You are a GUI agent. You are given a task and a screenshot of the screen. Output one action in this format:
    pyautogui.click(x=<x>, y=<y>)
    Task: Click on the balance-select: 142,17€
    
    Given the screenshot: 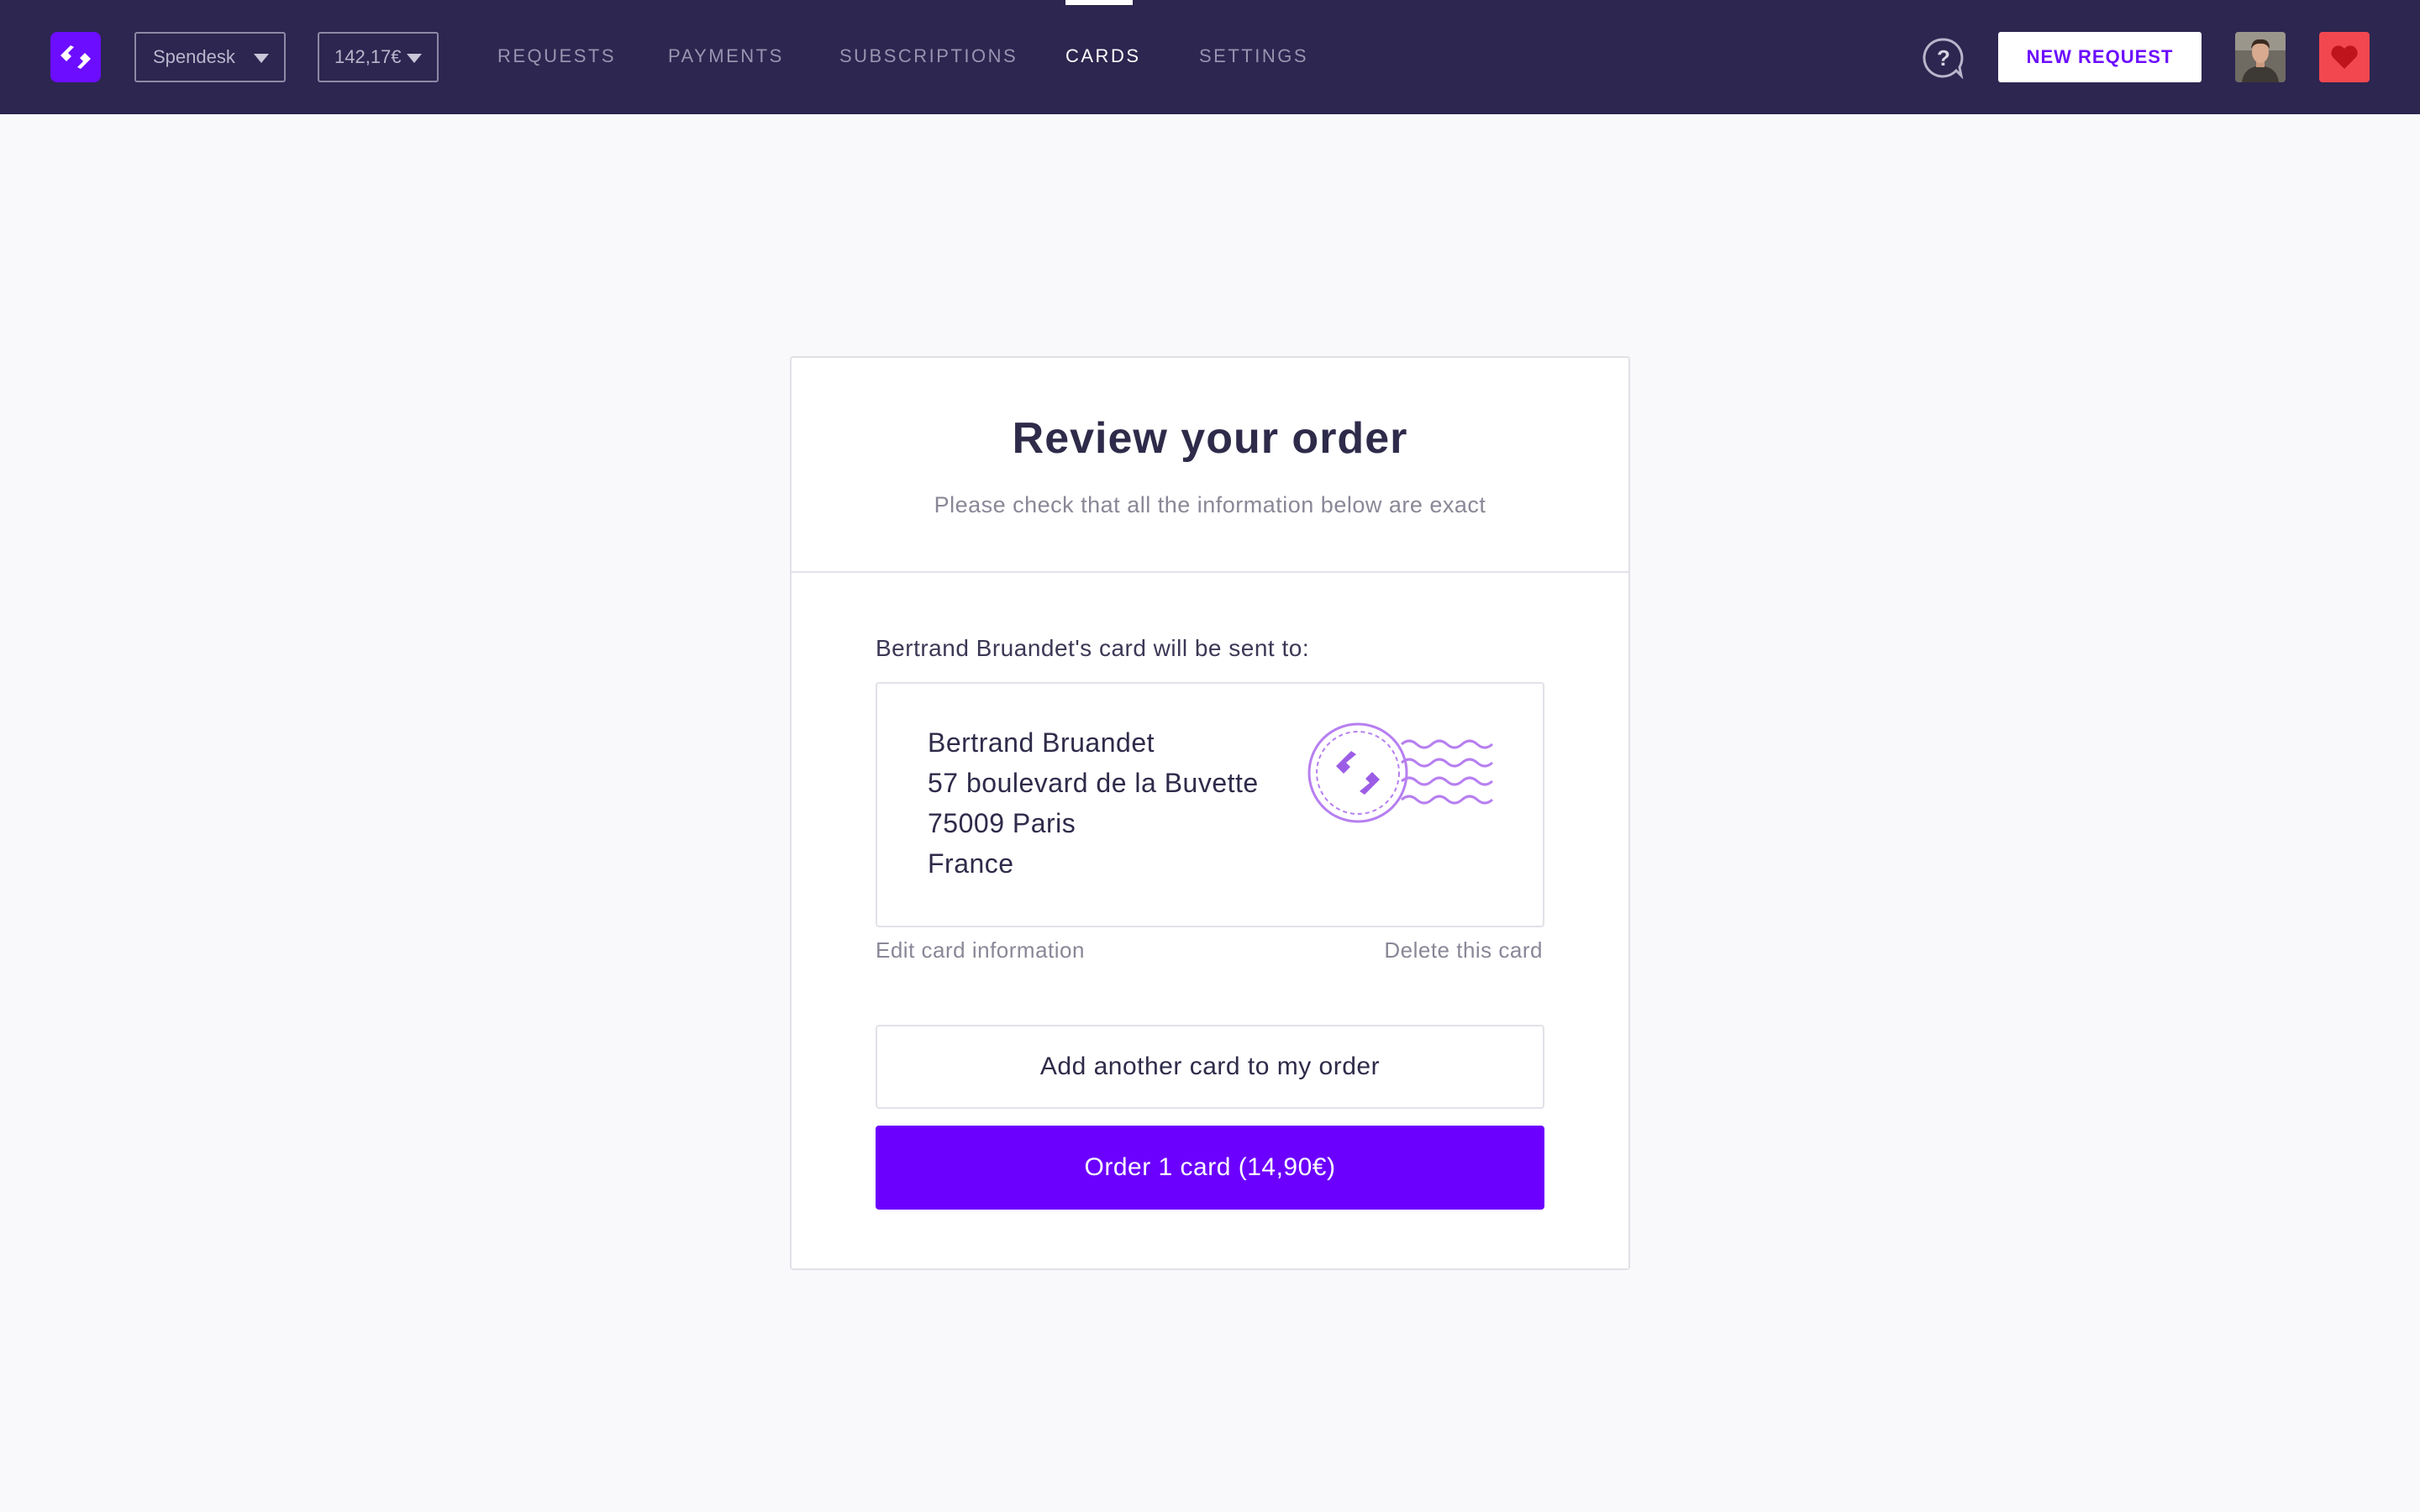 What is the action you would take?
    pyautogui.click(x=378, y=57)
    